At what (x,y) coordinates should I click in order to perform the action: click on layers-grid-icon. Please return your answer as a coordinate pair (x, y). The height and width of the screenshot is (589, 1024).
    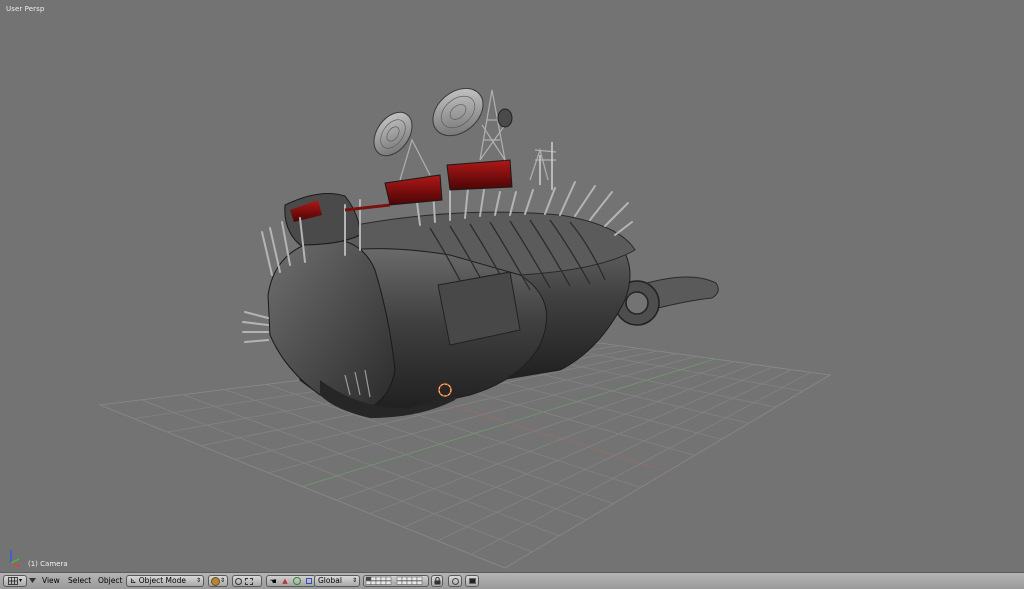
    Looking at the image, I should click on (396, 581).